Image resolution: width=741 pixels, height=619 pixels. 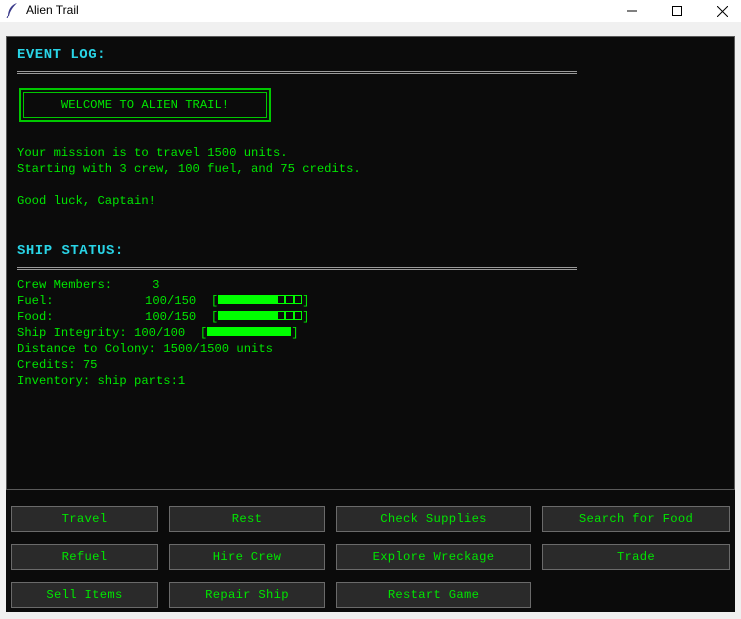 I want to click on ship-status-heading: SHIP STATUS:, so click(x=70, y=251).